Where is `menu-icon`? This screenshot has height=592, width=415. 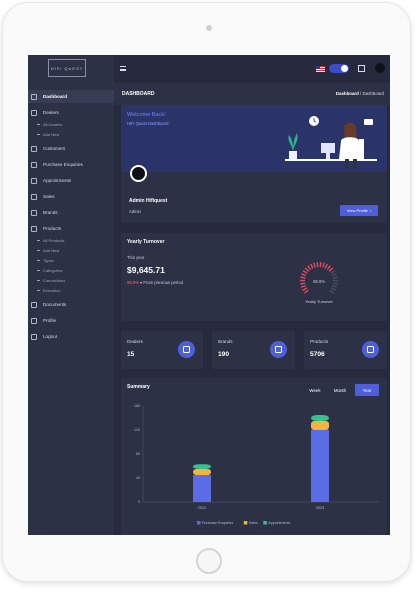 menu-icon is located at coordinates (123, 68).